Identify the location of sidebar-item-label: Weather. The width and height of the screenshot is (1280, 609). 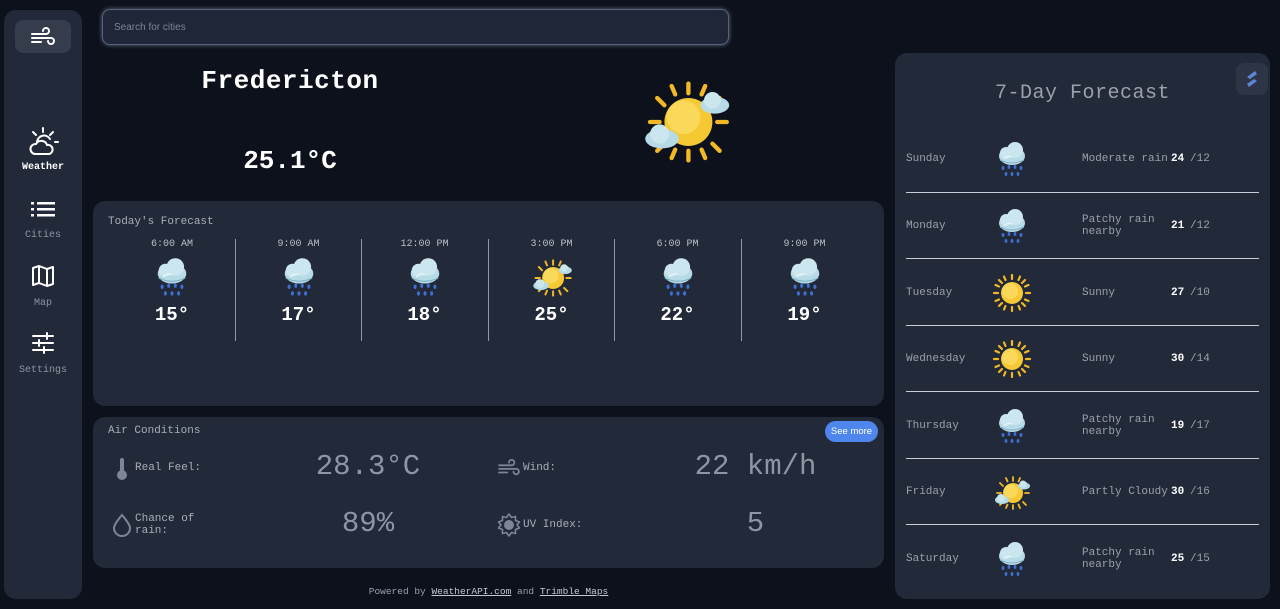
(42, 167).